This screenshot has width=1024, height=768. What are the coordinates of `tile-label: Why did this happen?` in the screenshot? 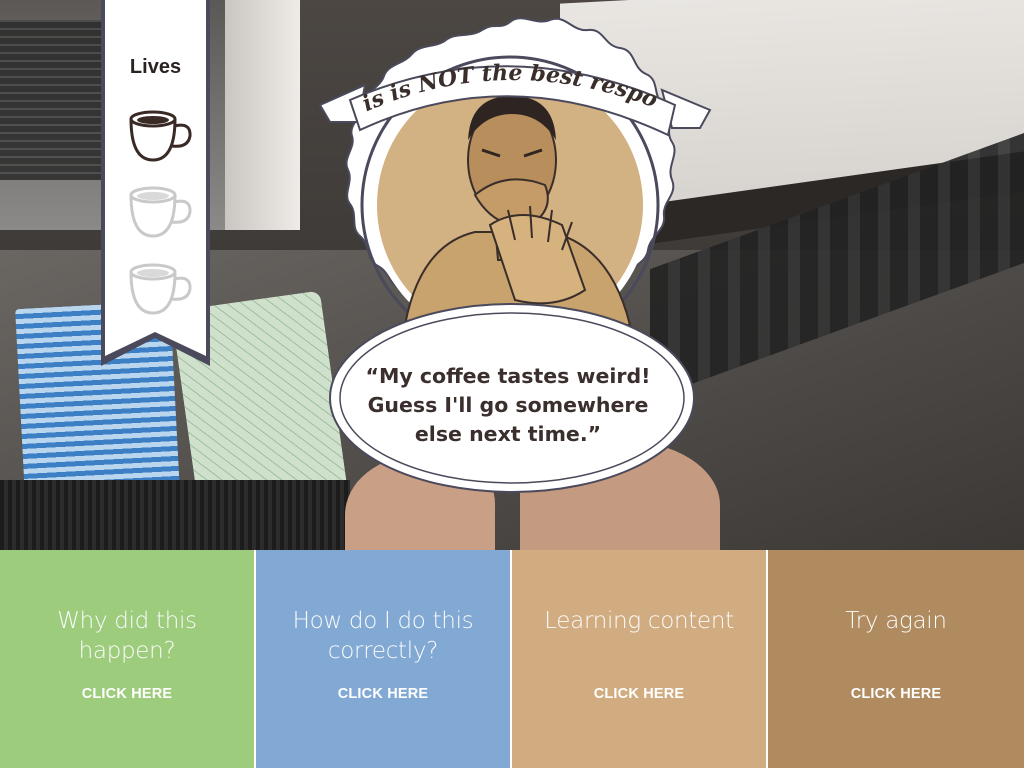 It's located at (127, 636).